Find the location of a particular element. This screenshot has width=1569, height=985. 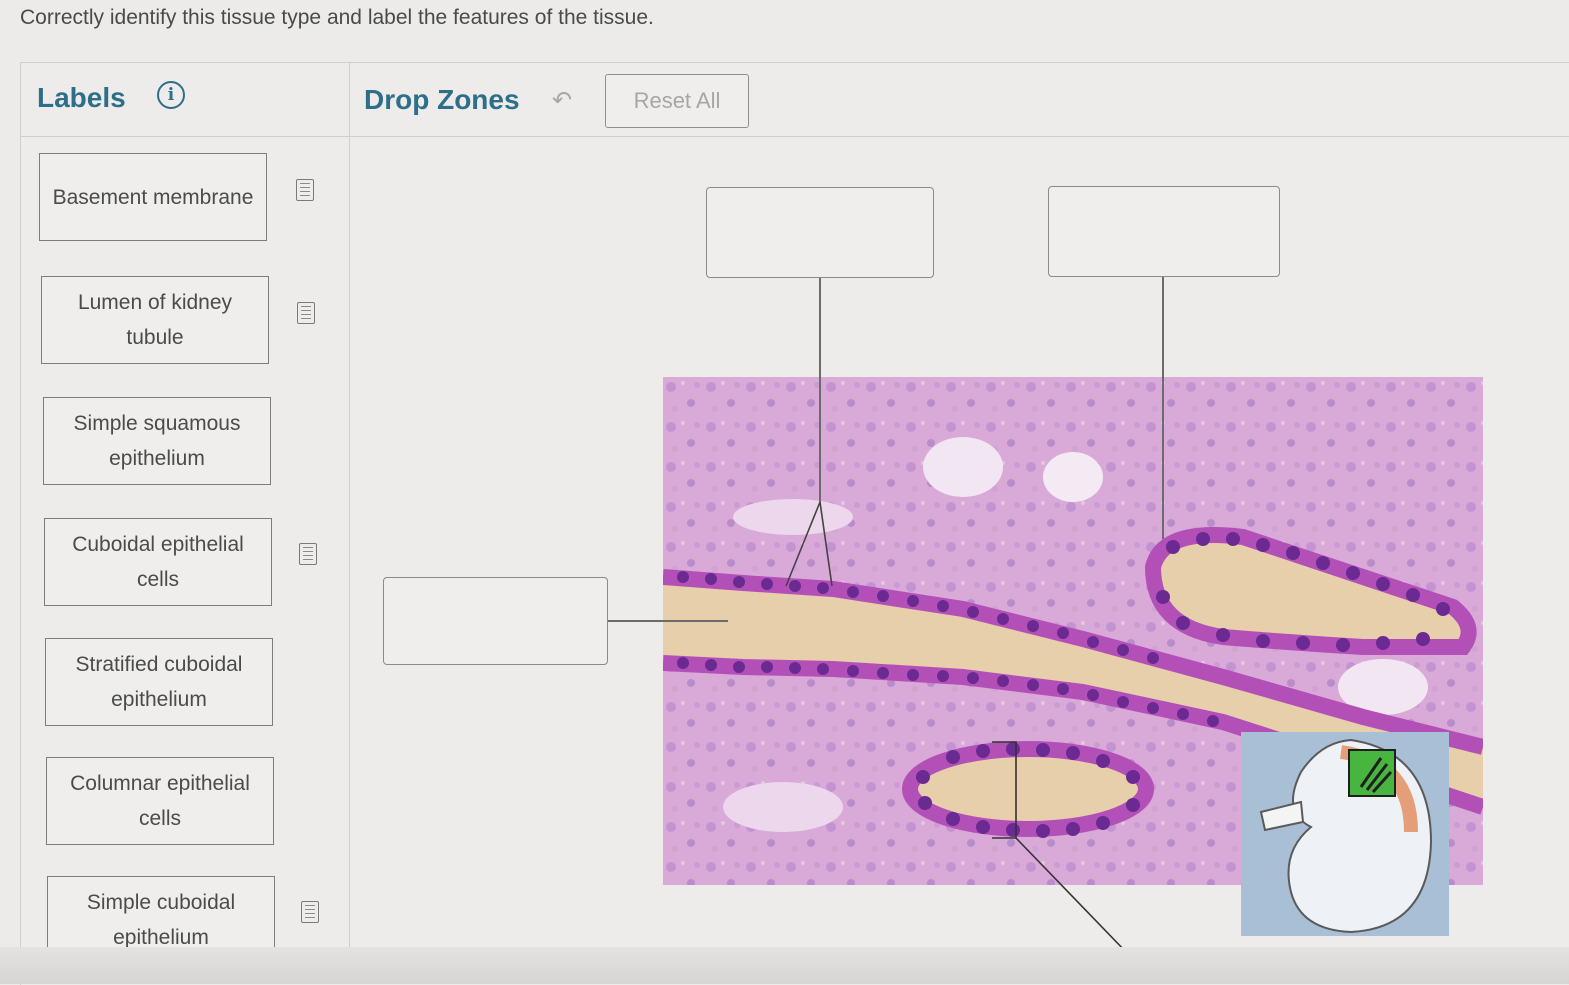

info-icon: i is located at coordinates (171, 95).